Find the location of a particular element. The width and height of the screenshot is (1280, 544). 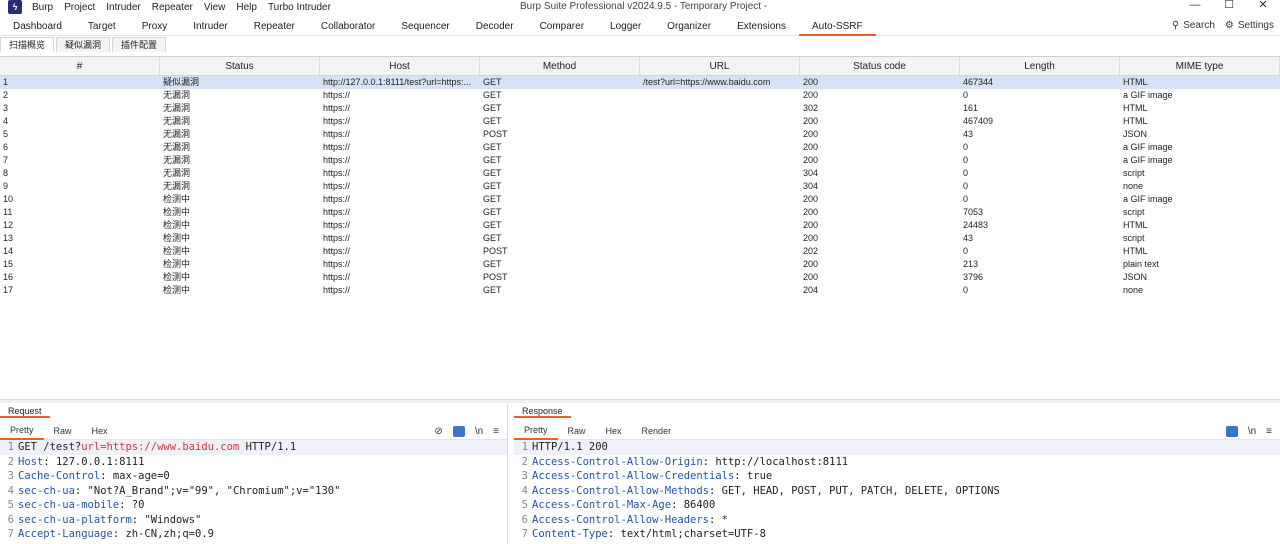

table-cell: 6 is located at coordinates (6, 147).